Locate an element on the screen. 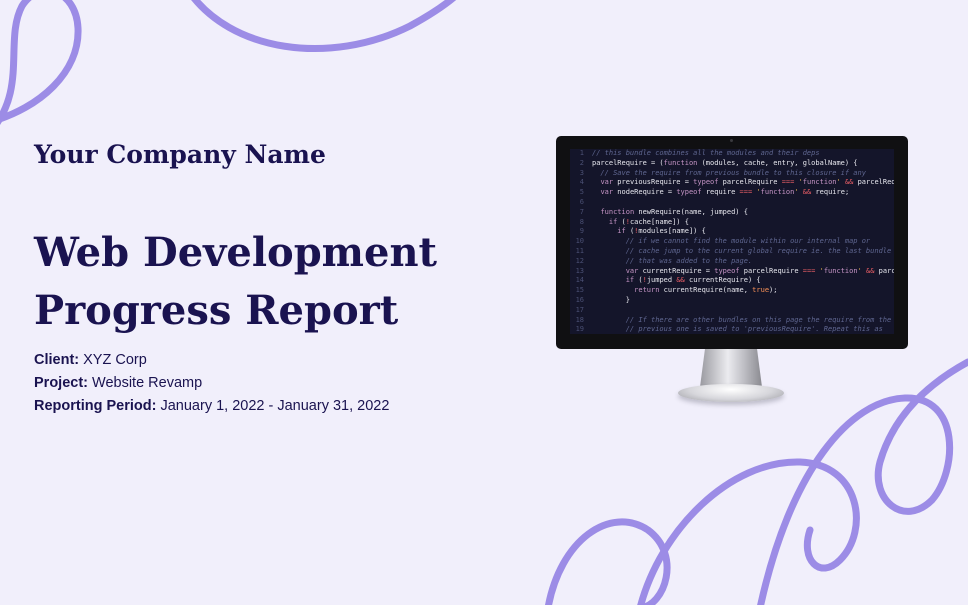  line-number: 7 is located at coordinates (581, 211).